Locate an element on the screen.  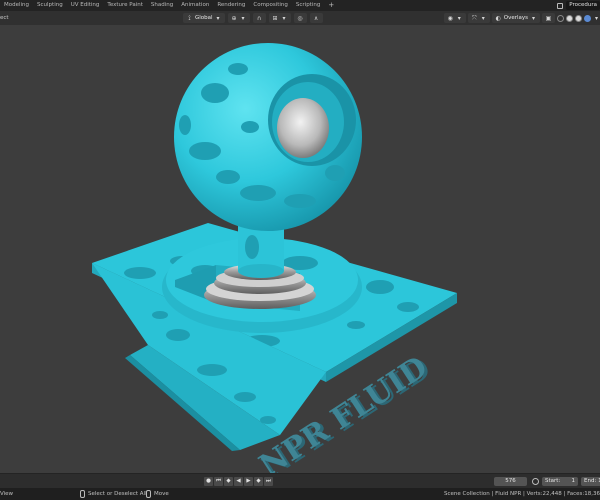
move-hint-label: Move is located at coordinates (161, 494).